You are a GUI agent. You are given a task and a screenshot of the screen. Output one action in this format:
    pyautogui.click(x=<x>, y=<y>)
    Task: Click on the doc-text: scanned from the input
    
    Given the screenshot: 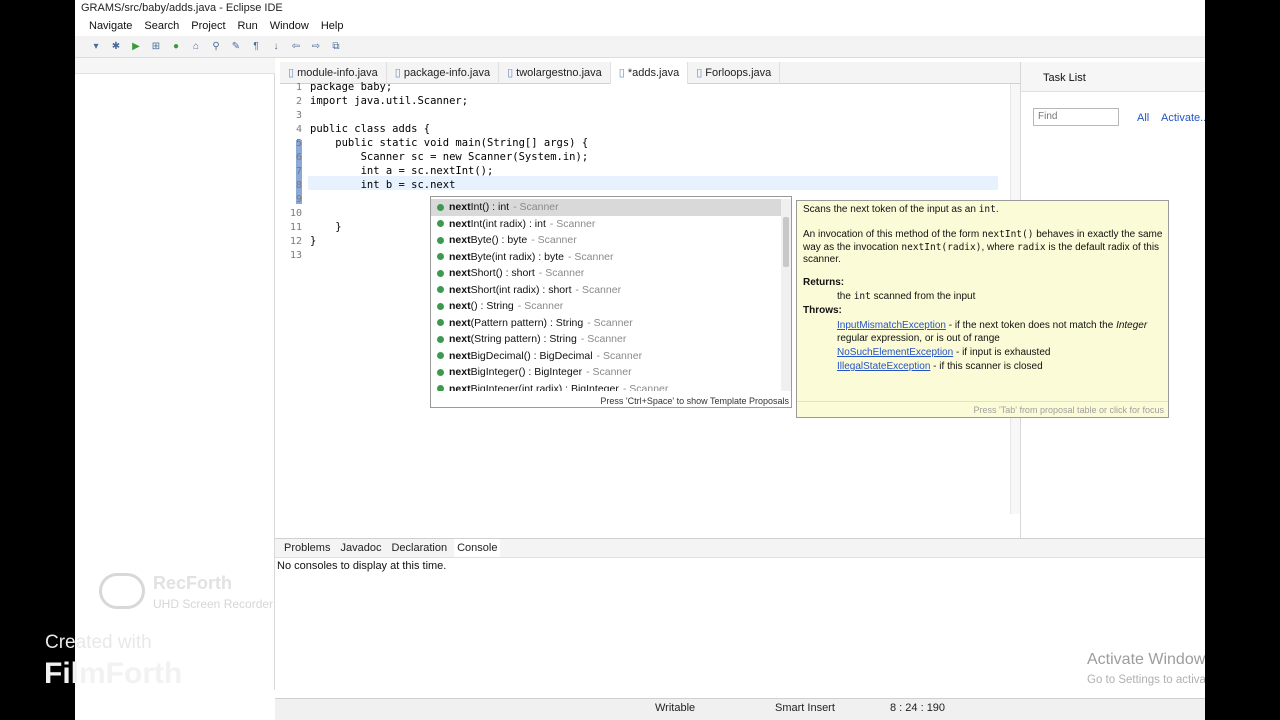 What is the action you would take?
    pyautogui.click(x=923, y=296)
    